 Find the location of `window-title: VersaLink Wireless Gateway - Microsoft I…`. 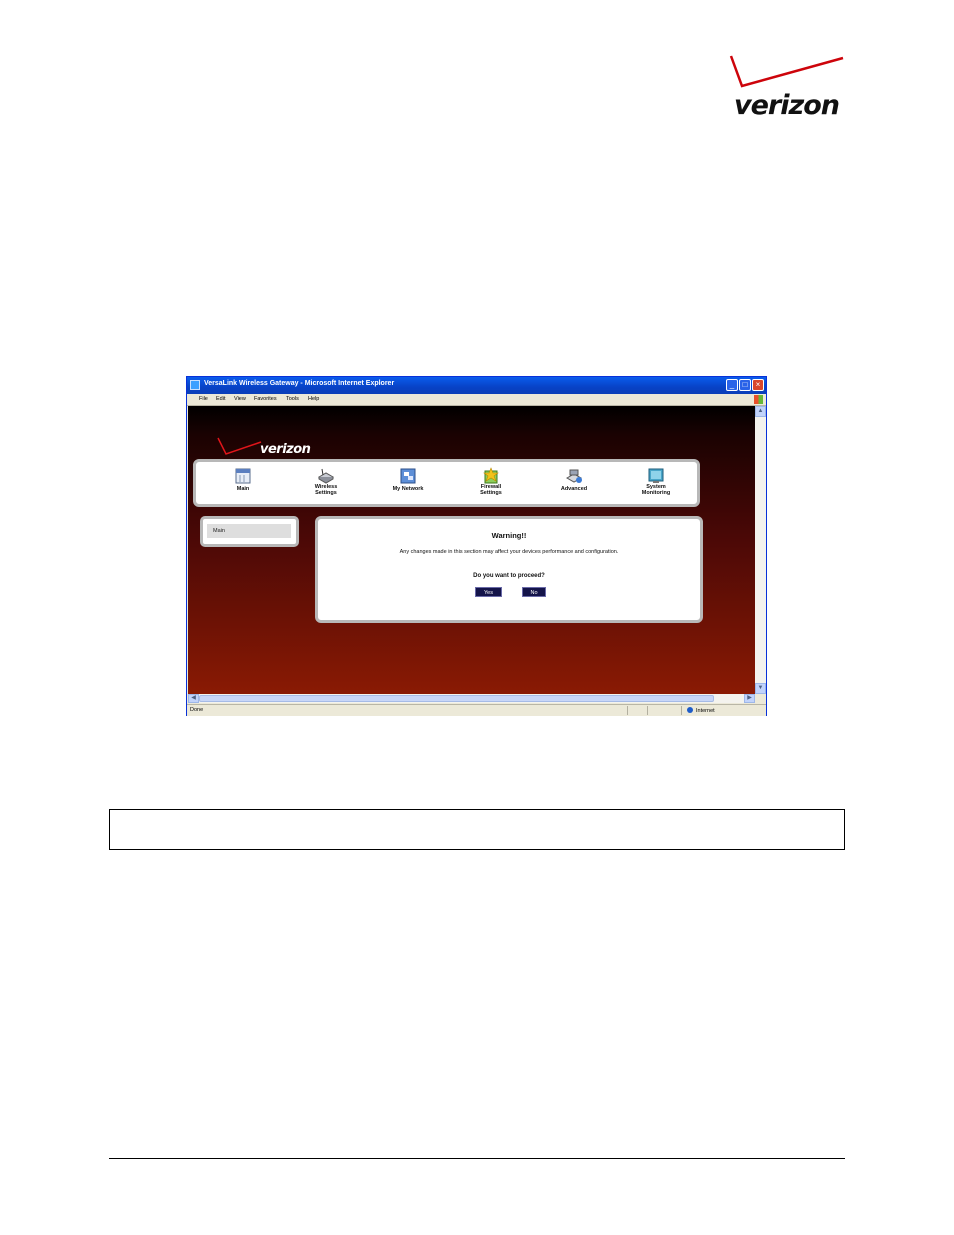

window-title: VersaLink Wireless Gateway - Microsoft I… is located at coordinates (299, 383).